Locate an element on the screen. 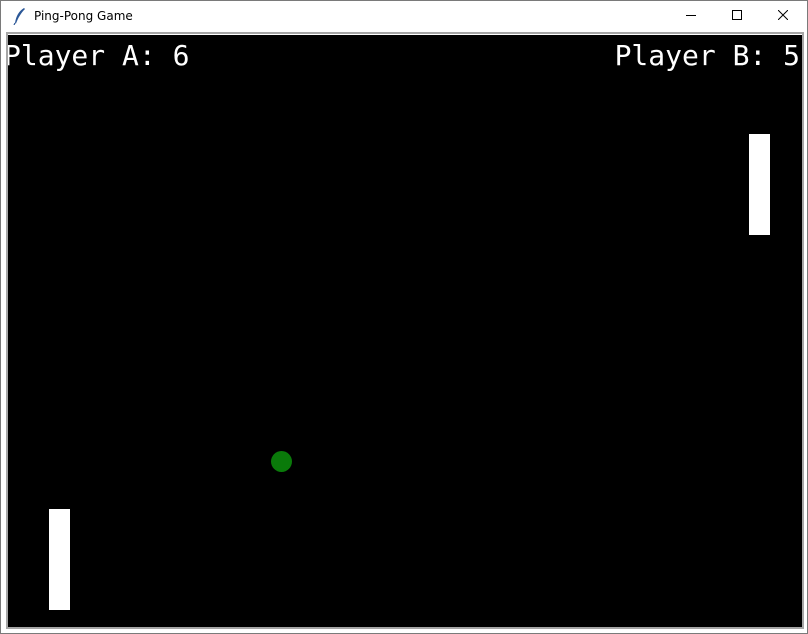 This screenshot has width=808, height=634. window-title: Ping-Pong Game is located at coordinates (83, 16).